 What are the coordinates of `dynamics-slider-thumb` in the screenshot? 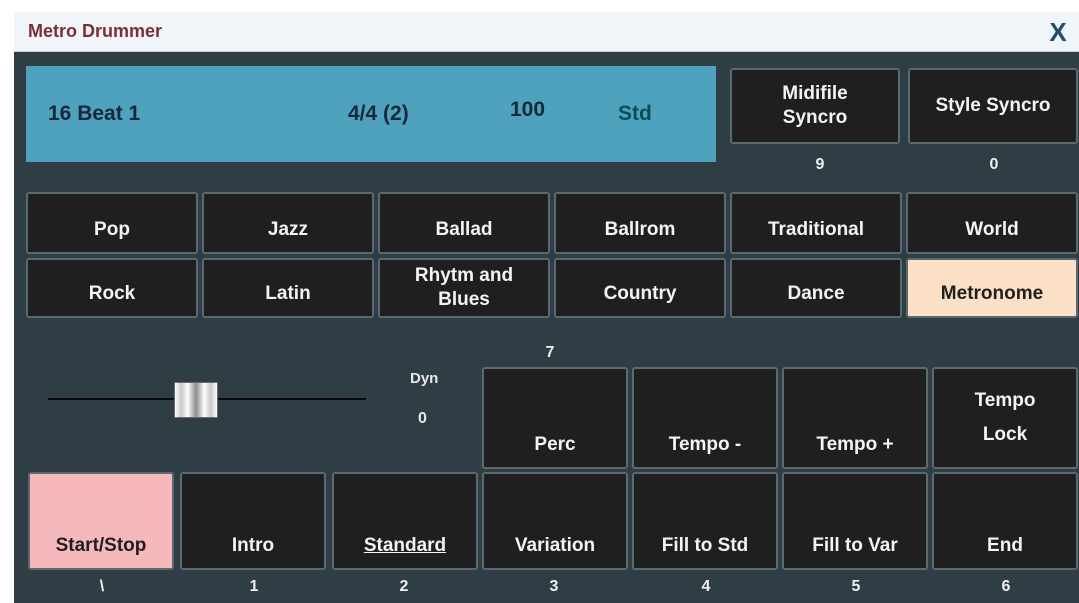 It's located at (196, 400).